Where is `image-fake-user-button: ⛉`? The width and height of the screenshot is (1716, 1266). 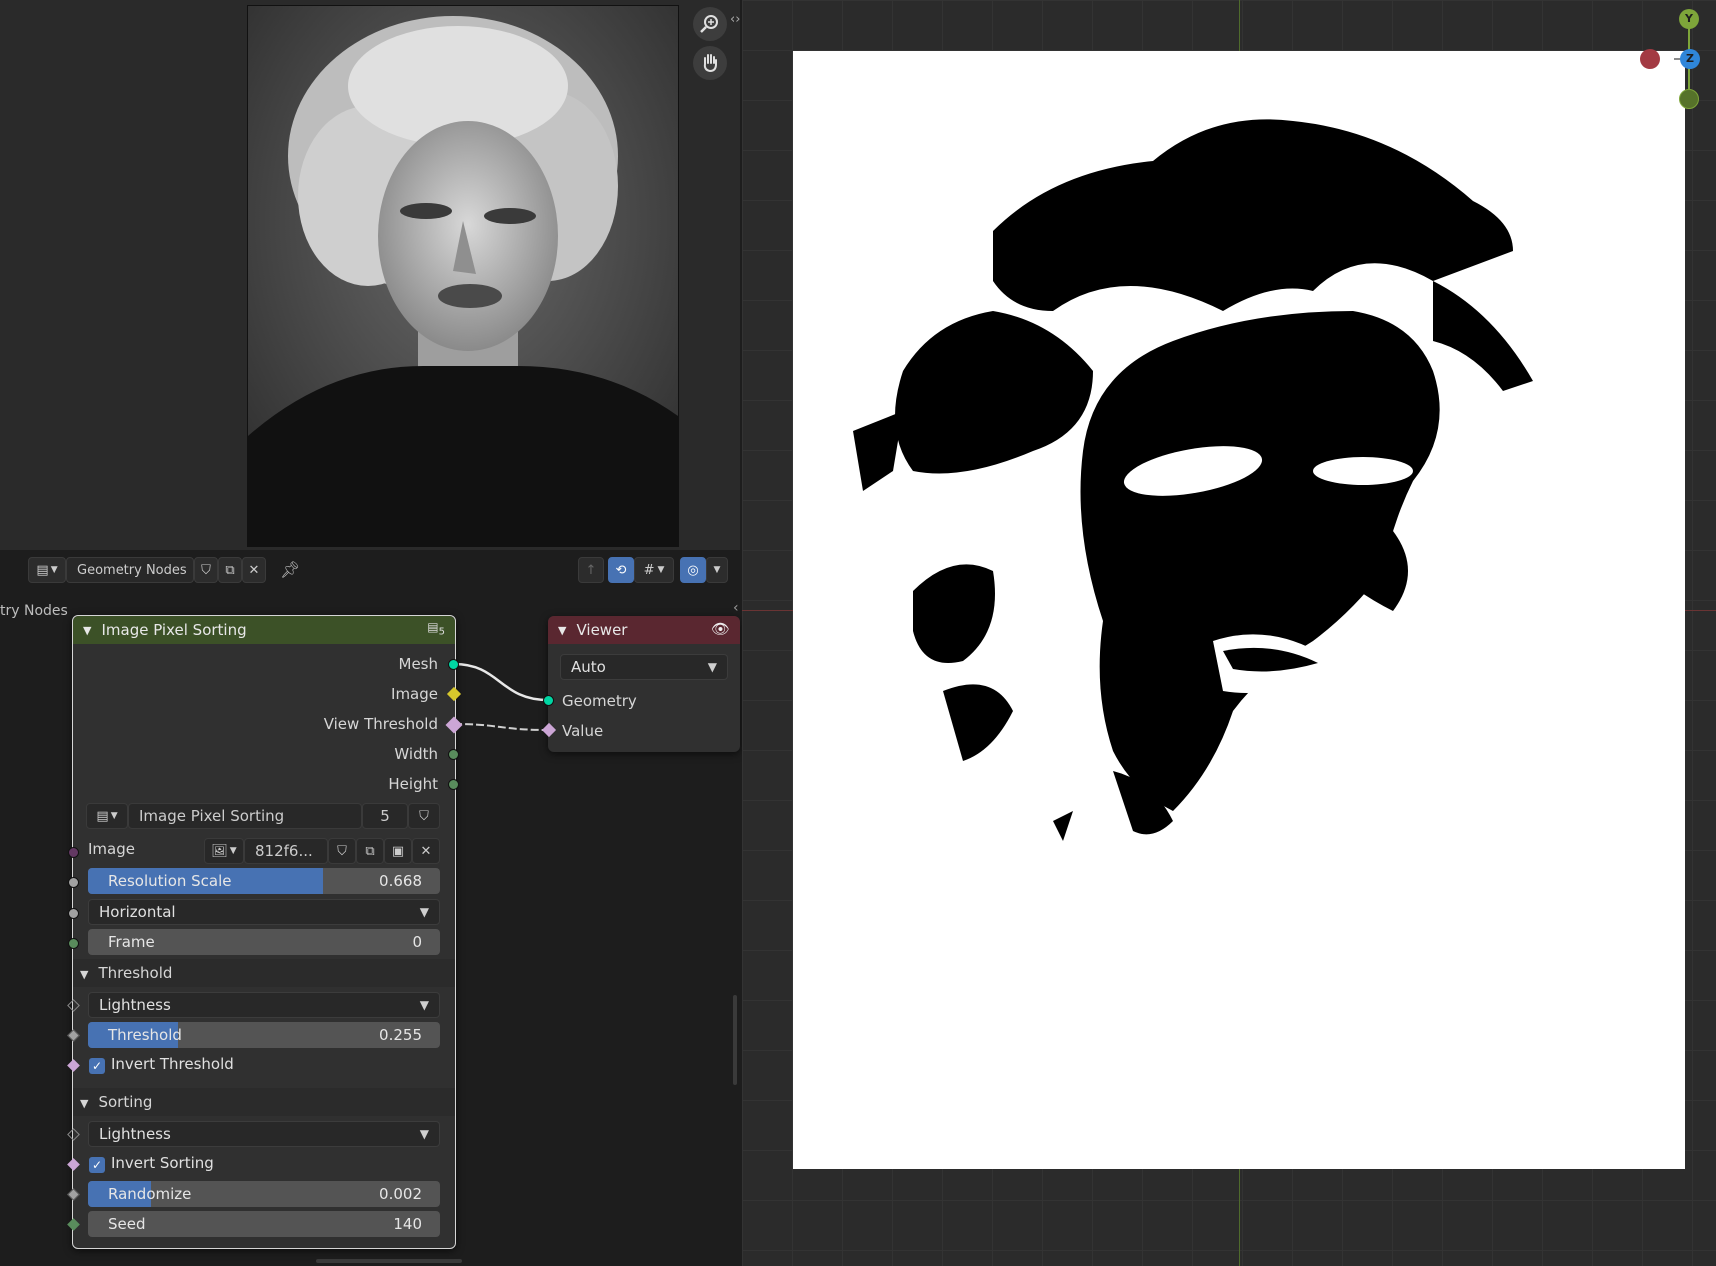 image-fake-user-button: ⛉ is located at coordinates (342, 851).